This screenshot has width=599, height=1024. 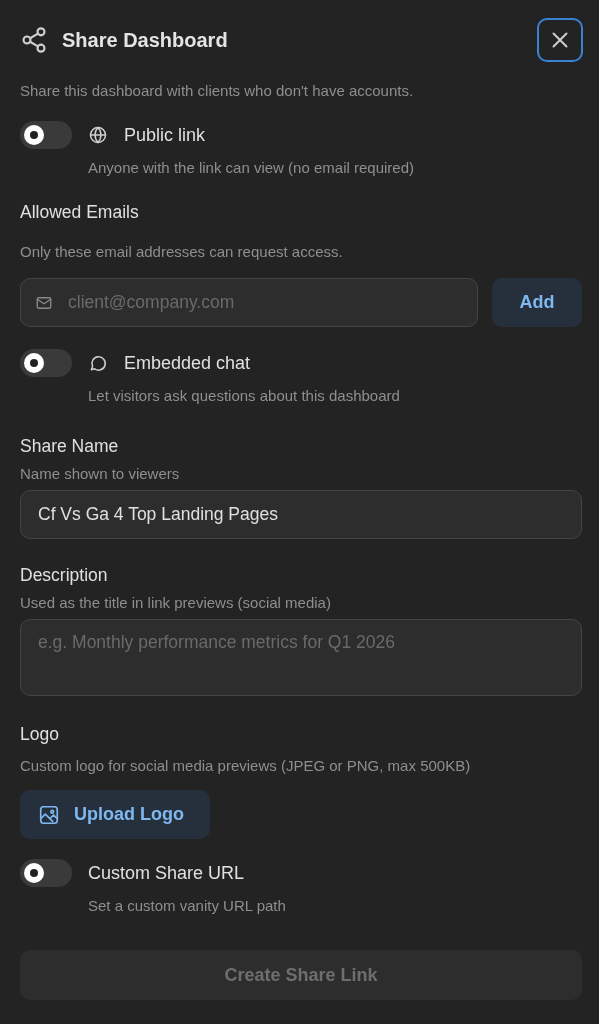 What do you see at coordinates (187, 905) in the screenshot?
I see `toggle-description: Set a custom vanity URL path` at bounding box center [187, 905].